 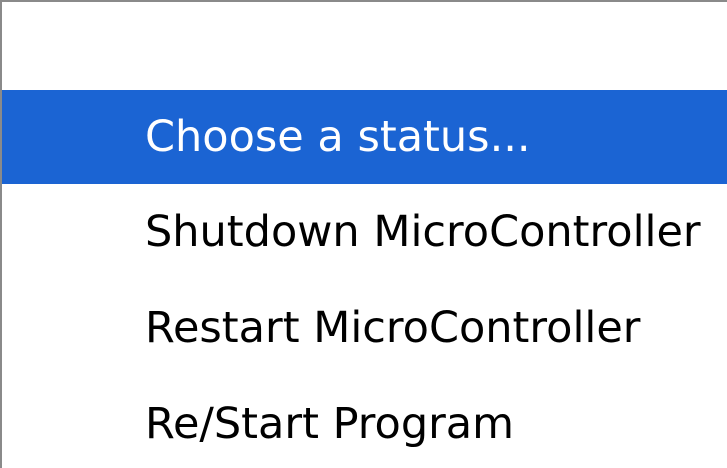 What do you see at coordinates (330, 424) in the screenshot?
I see `option-restart-program-label: Re/Start Program` at bounding box center [330, 424].